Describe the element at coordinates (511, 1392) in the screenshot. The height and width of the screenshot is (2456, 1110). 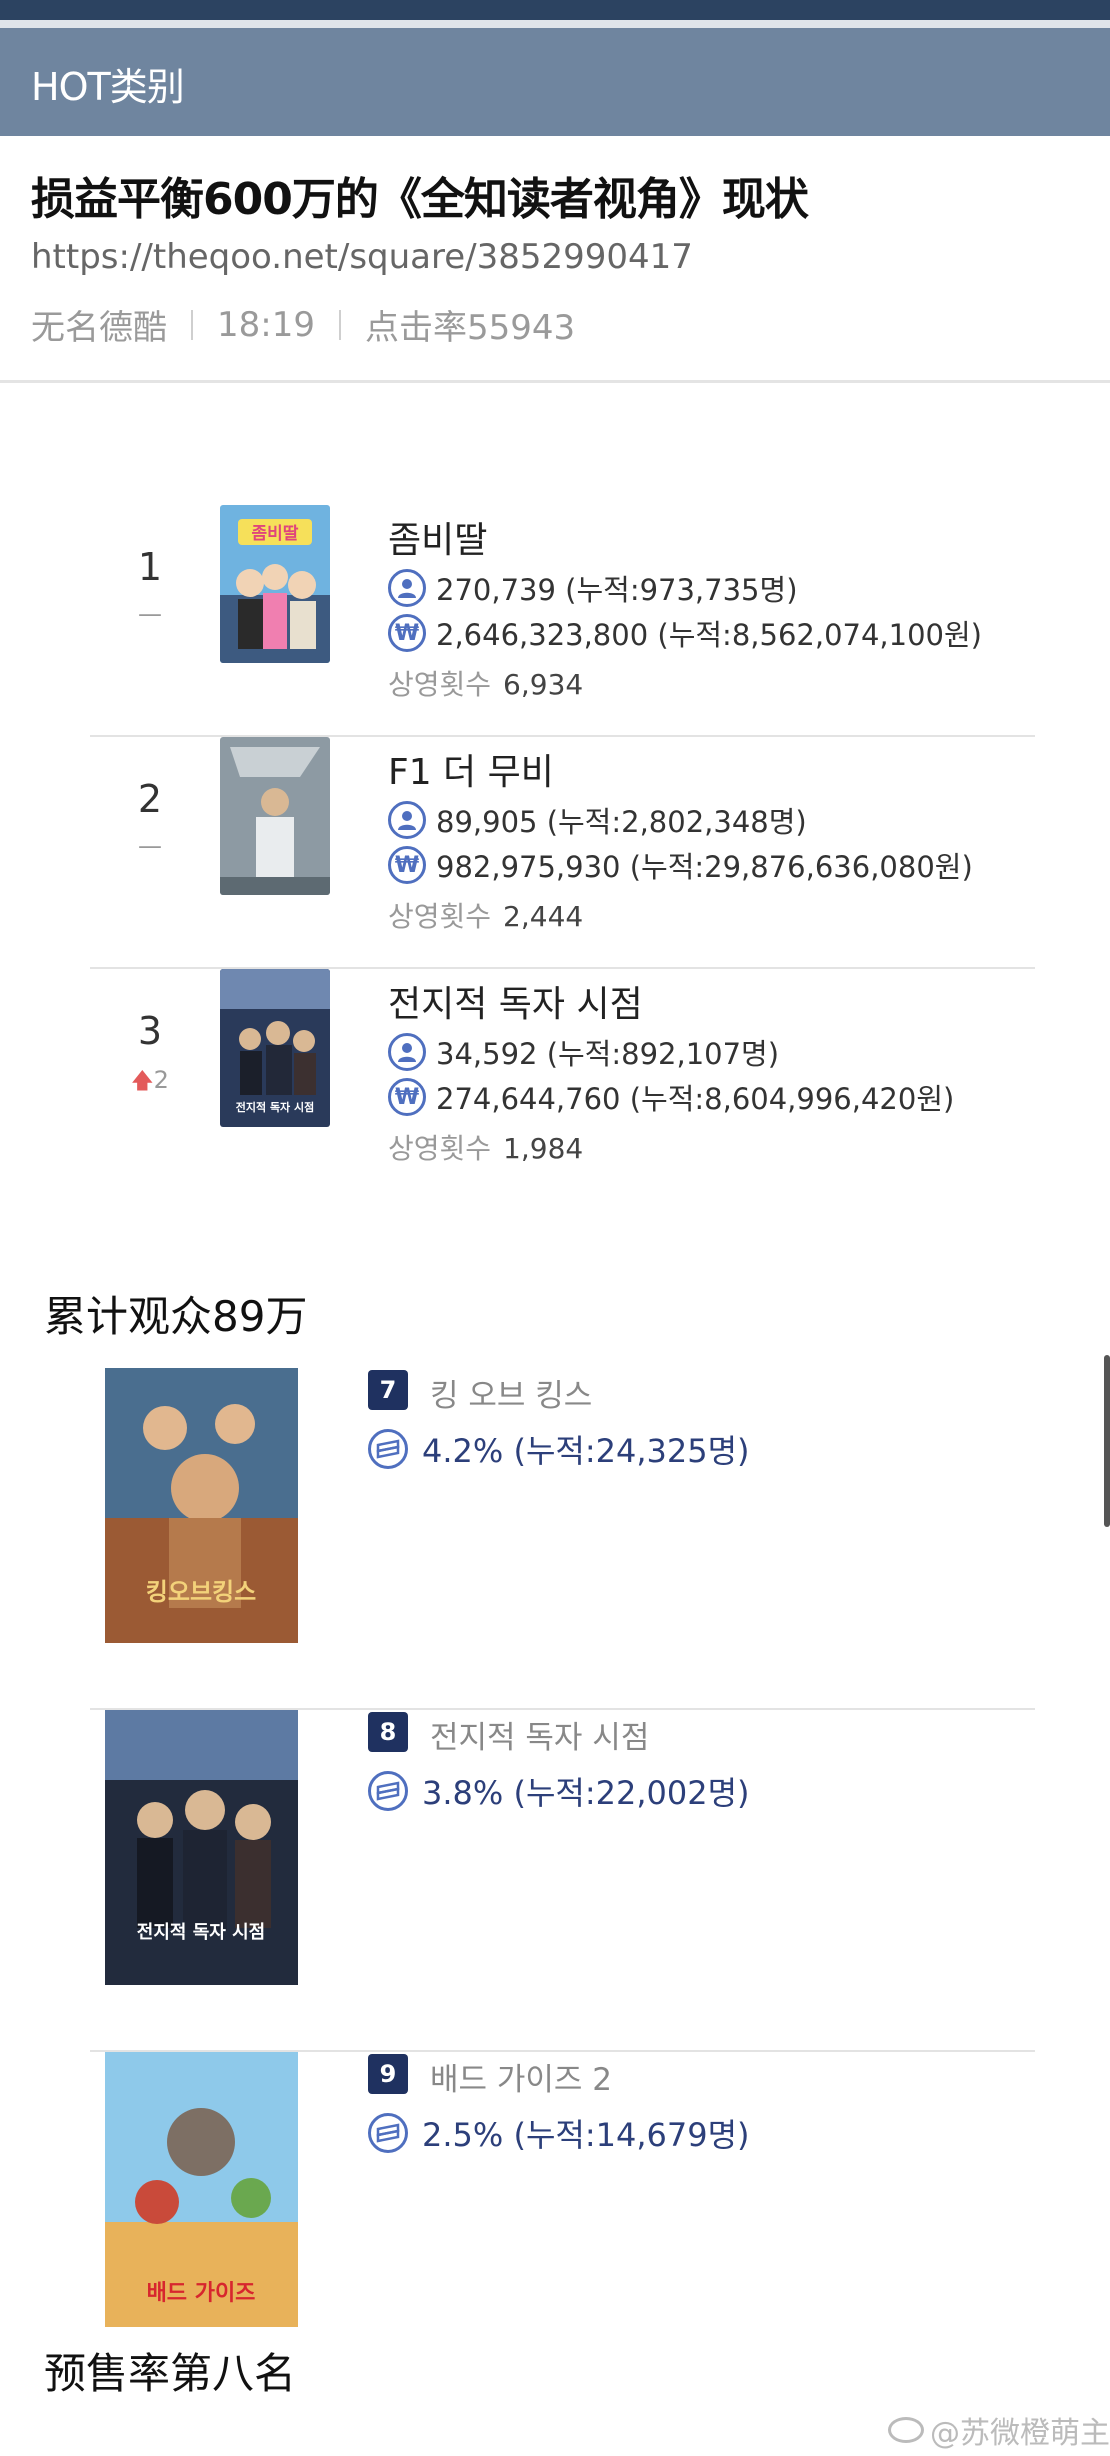
I see `presale-title: 킹 오브 킹스` at that location.